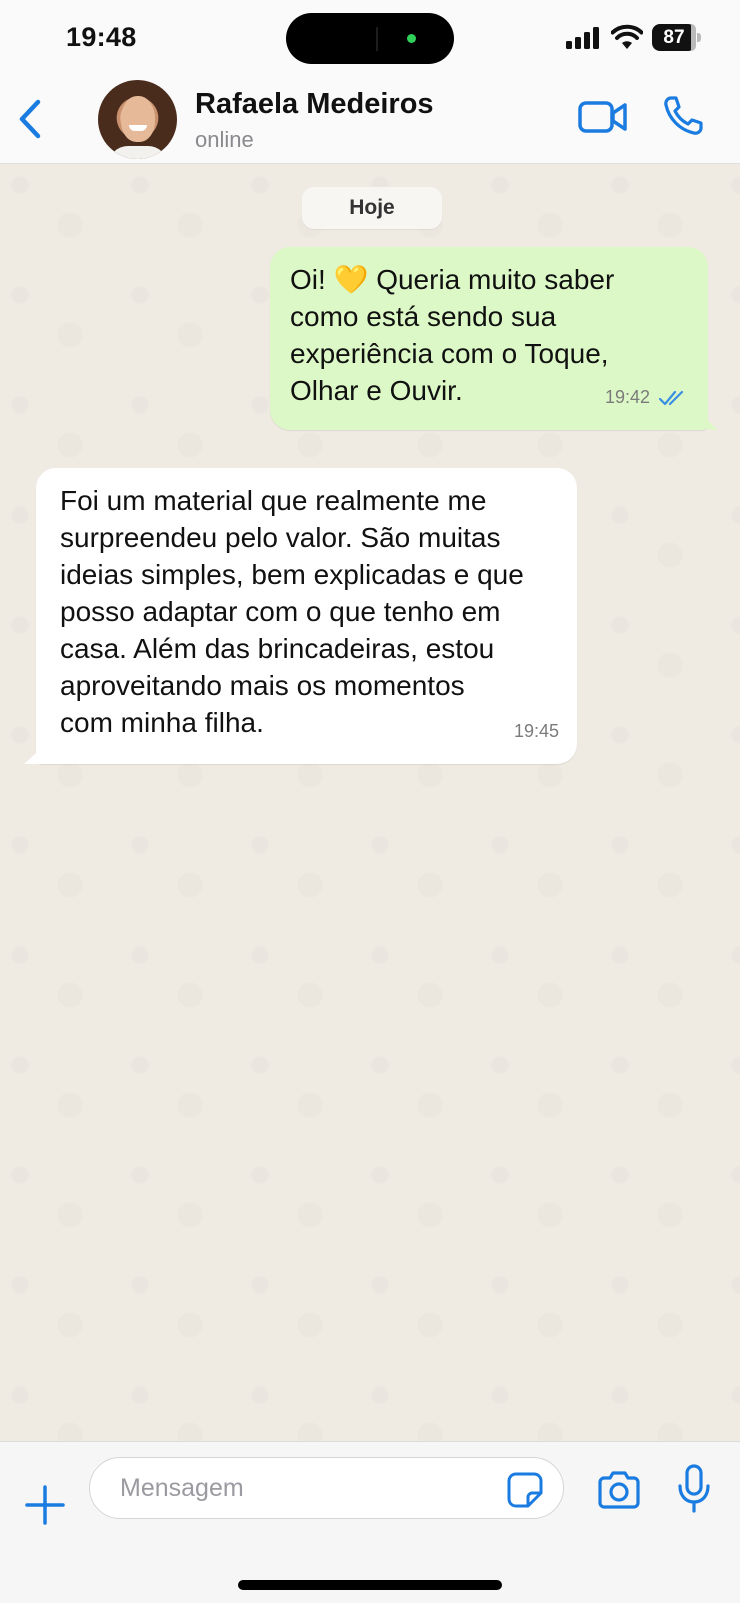 This screenshot has width=740, height=1603. I want to click on message-input: Mensagem, so click(326, 1488).